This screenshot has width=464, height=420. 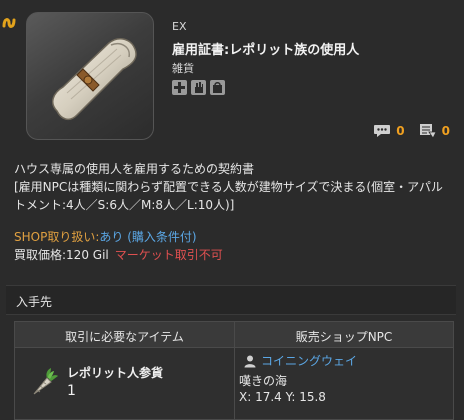 I want to click on market-note: マーケット取引不可, so click(x=168, y=255).